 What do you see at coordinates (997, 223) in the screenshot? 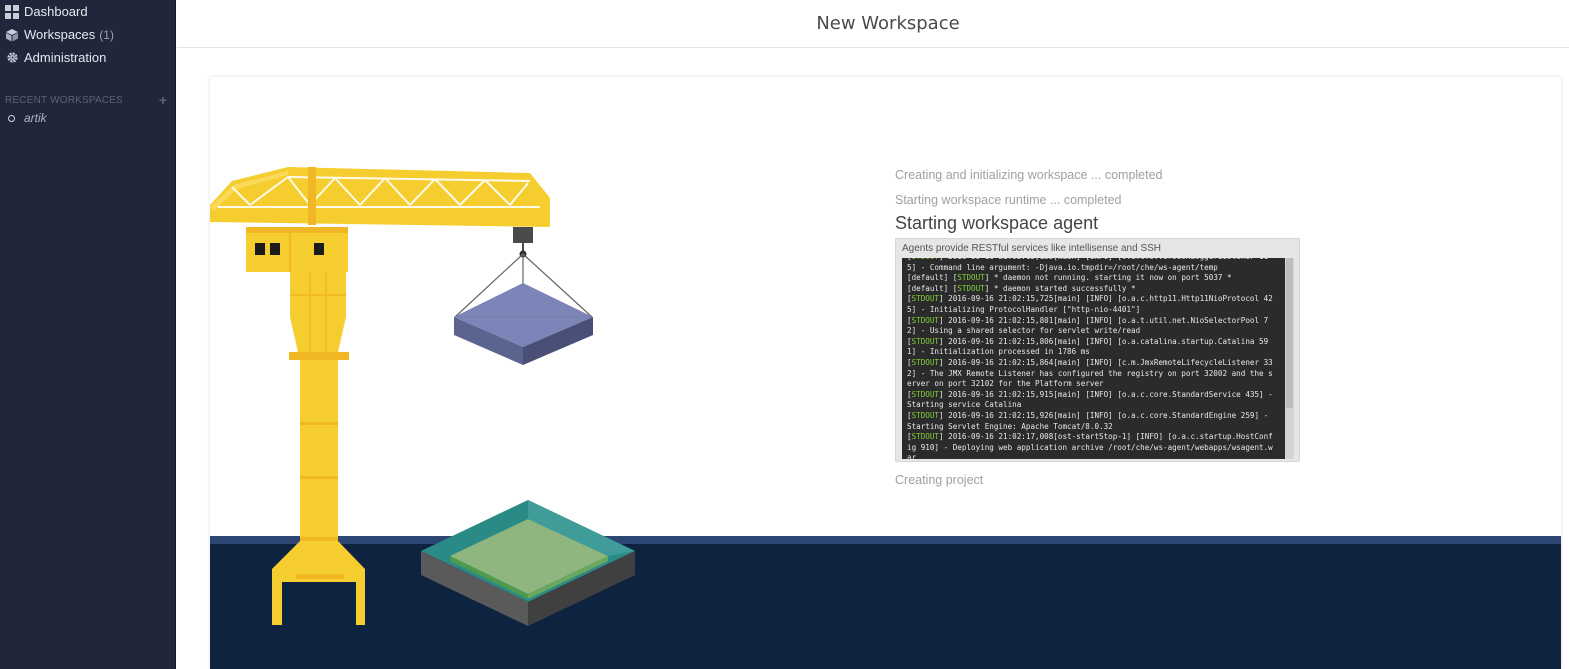
I see `step-current-agent: Starting workspace agent` at bounding box center [997, 223].